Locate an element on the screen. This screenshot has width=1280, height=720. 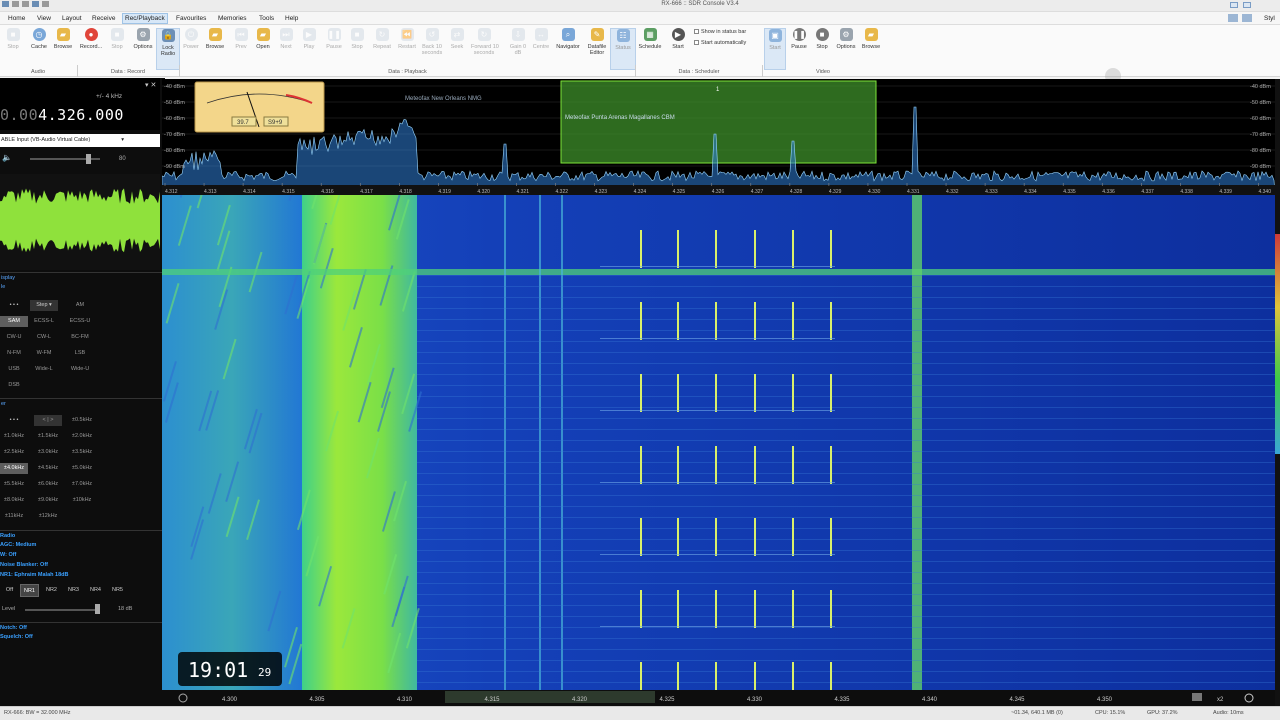
mode-lsb-button: LSB is located at coordinates (80, 353).